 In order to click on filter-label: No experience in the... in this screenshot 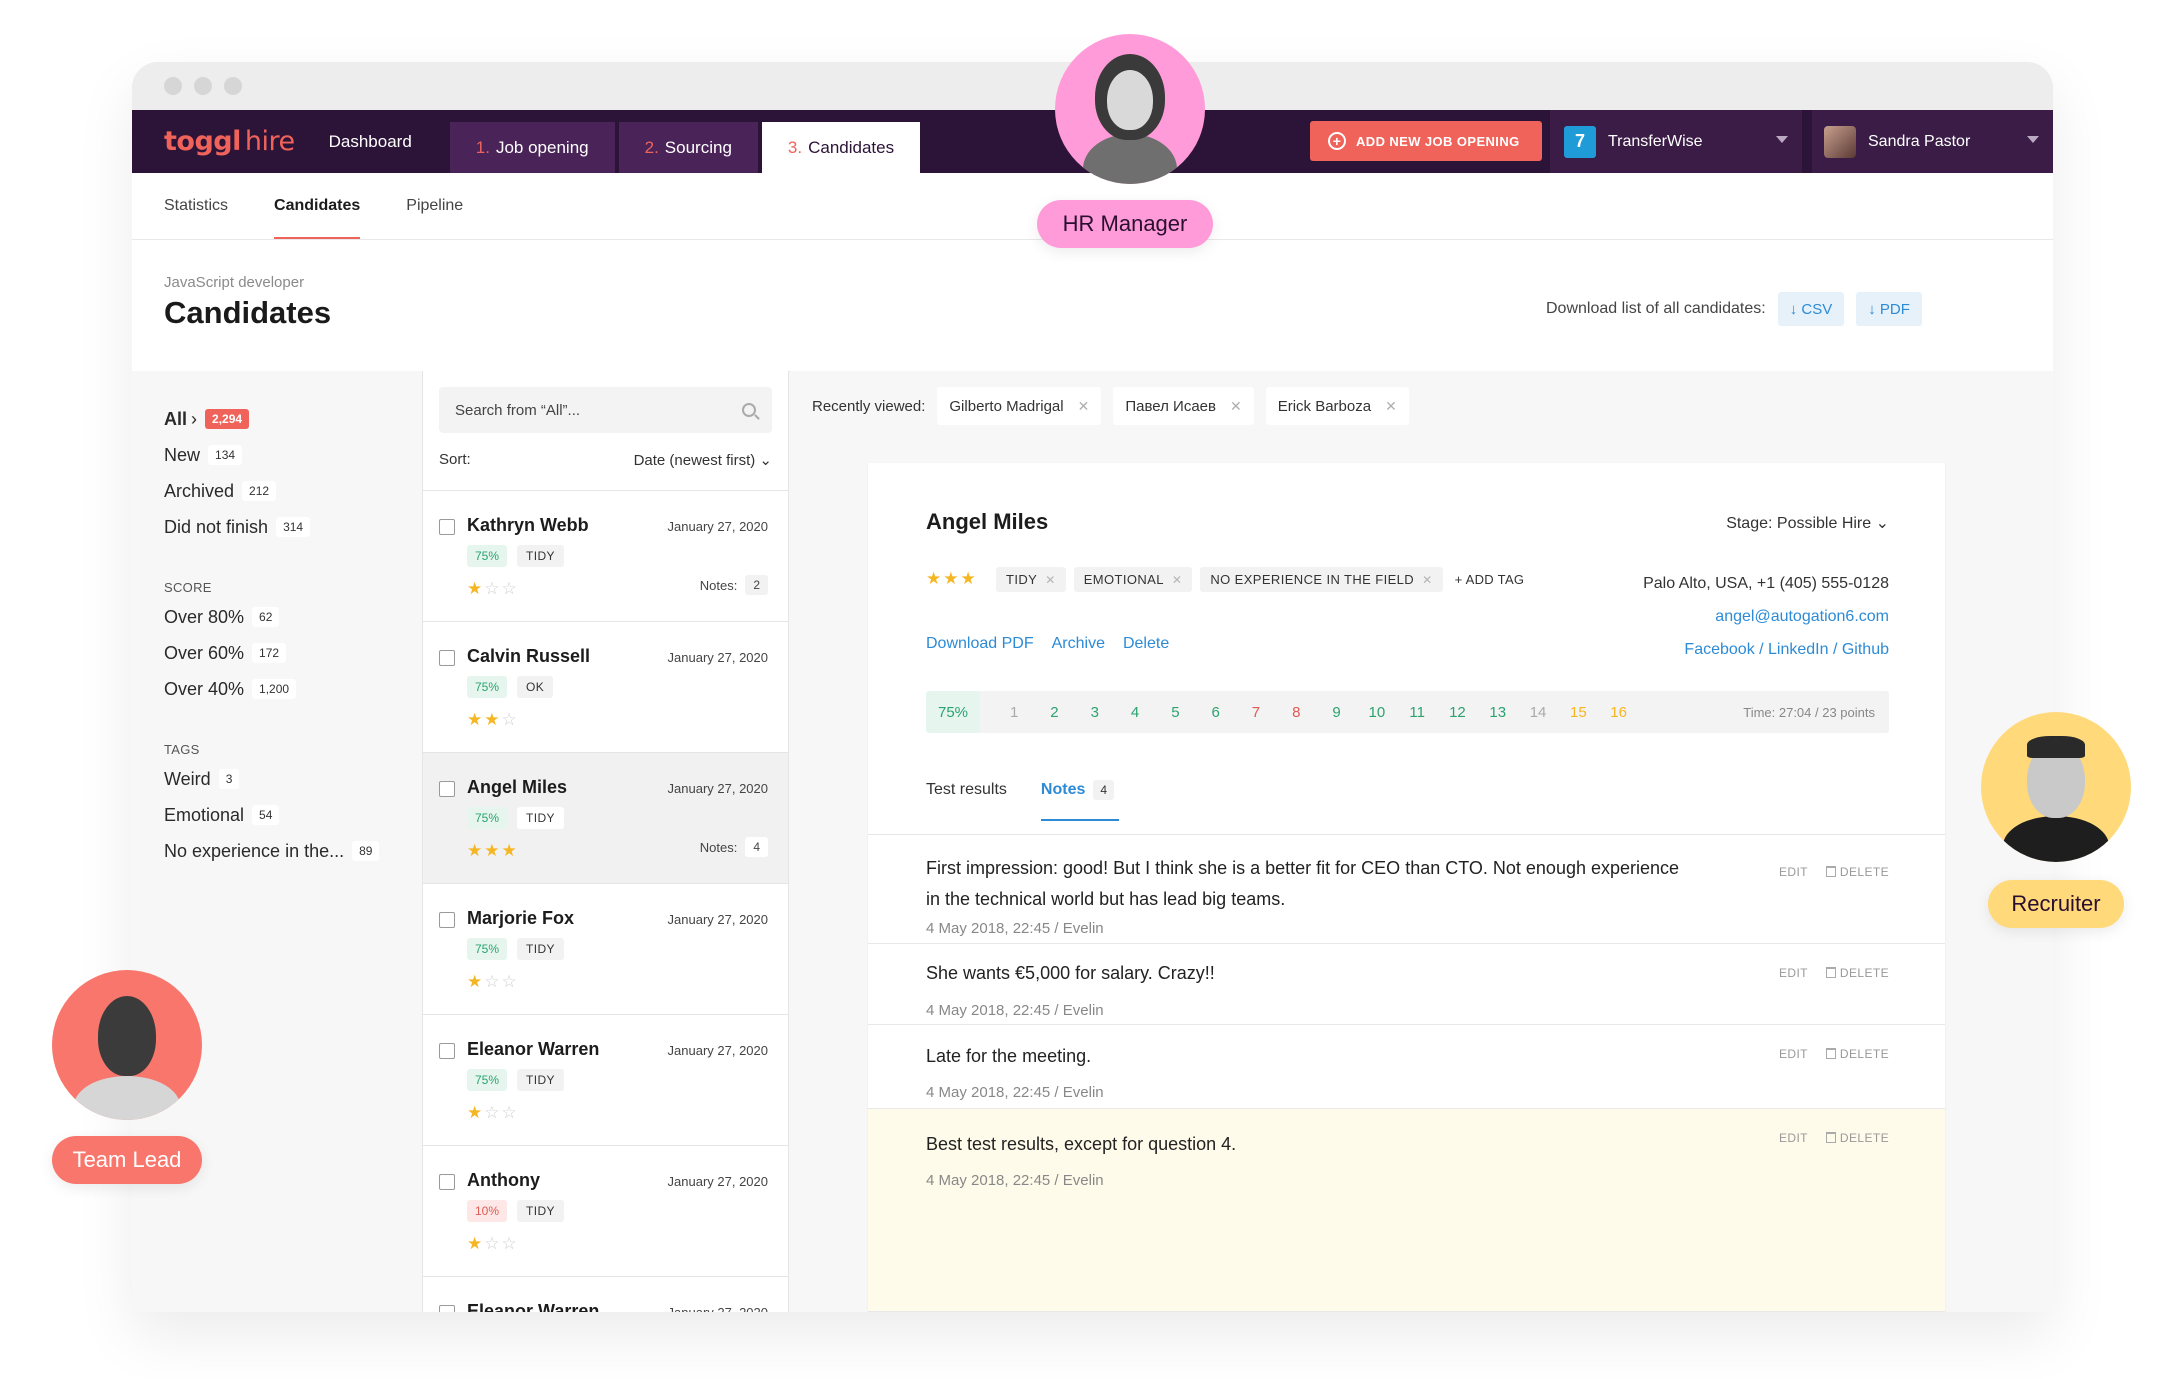, I will do `click(254, 850)`.